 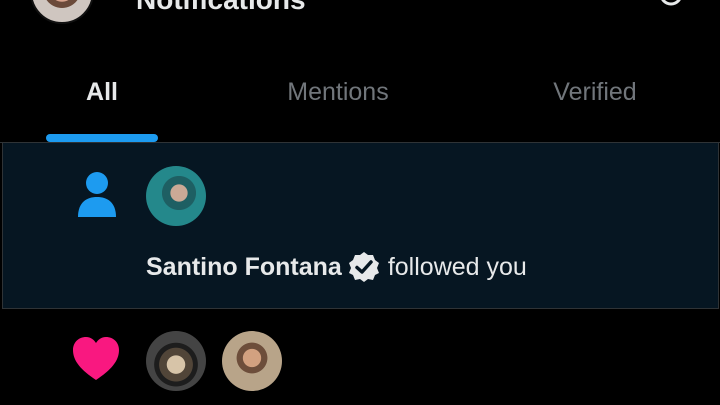 I want to click on verified-badge-icon, so click(x=363, y=267).